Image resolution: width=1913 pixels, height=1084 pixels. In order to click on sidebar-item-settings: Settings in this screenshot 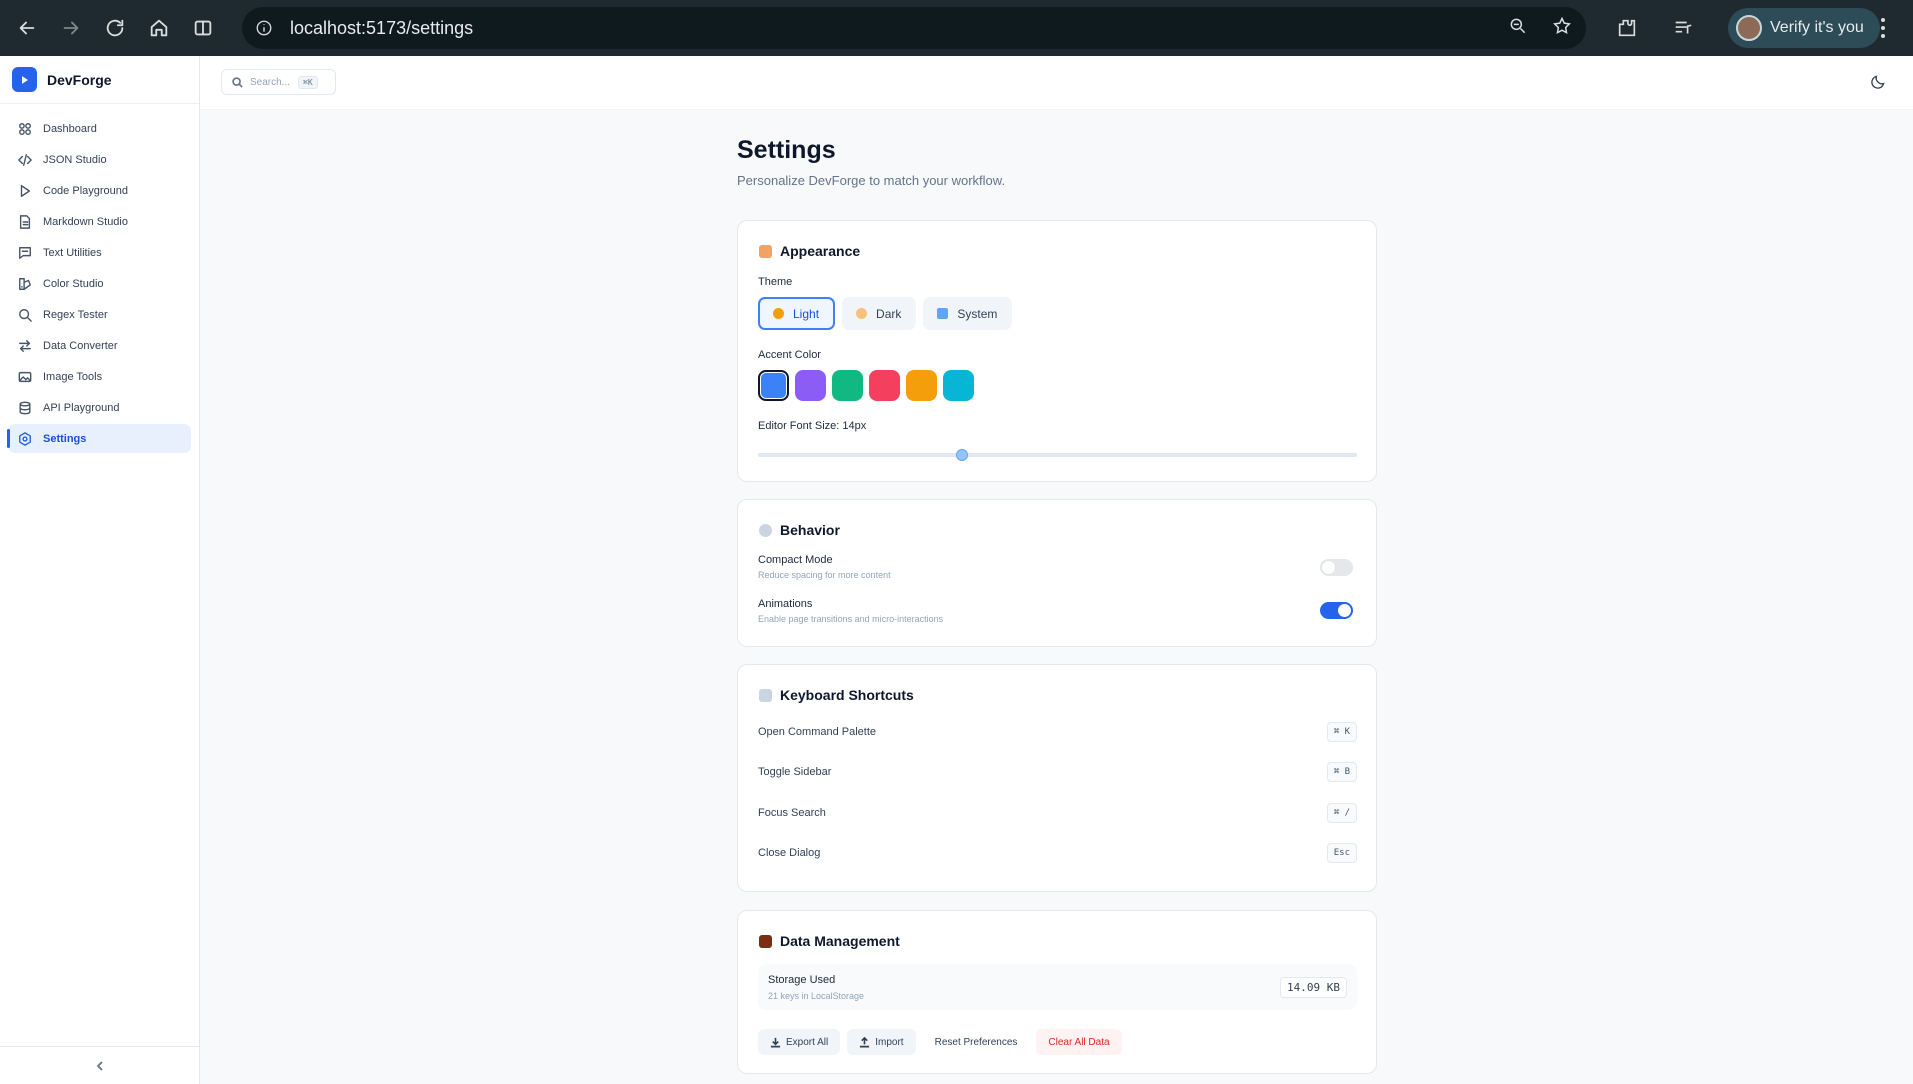, I will do `click(99, 438)`.